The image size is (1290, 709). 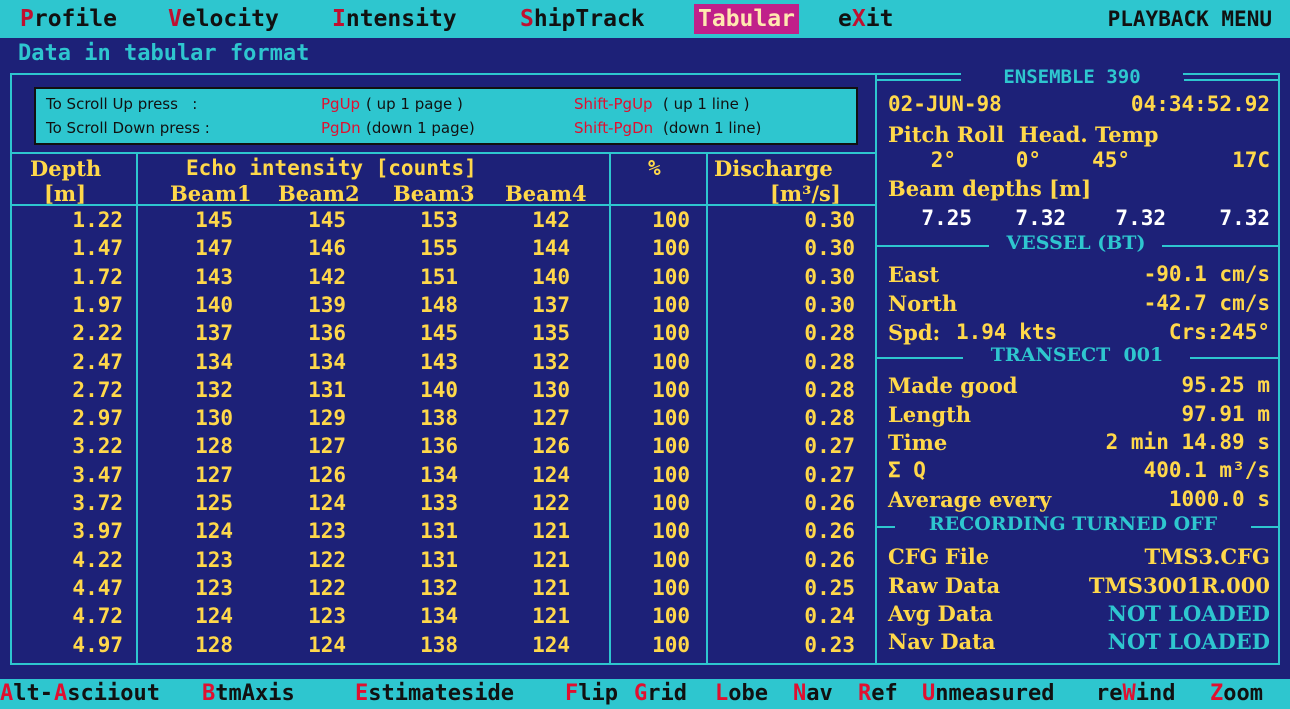 I want to click on menu-exit: eXit, so click(x=865, y=19).